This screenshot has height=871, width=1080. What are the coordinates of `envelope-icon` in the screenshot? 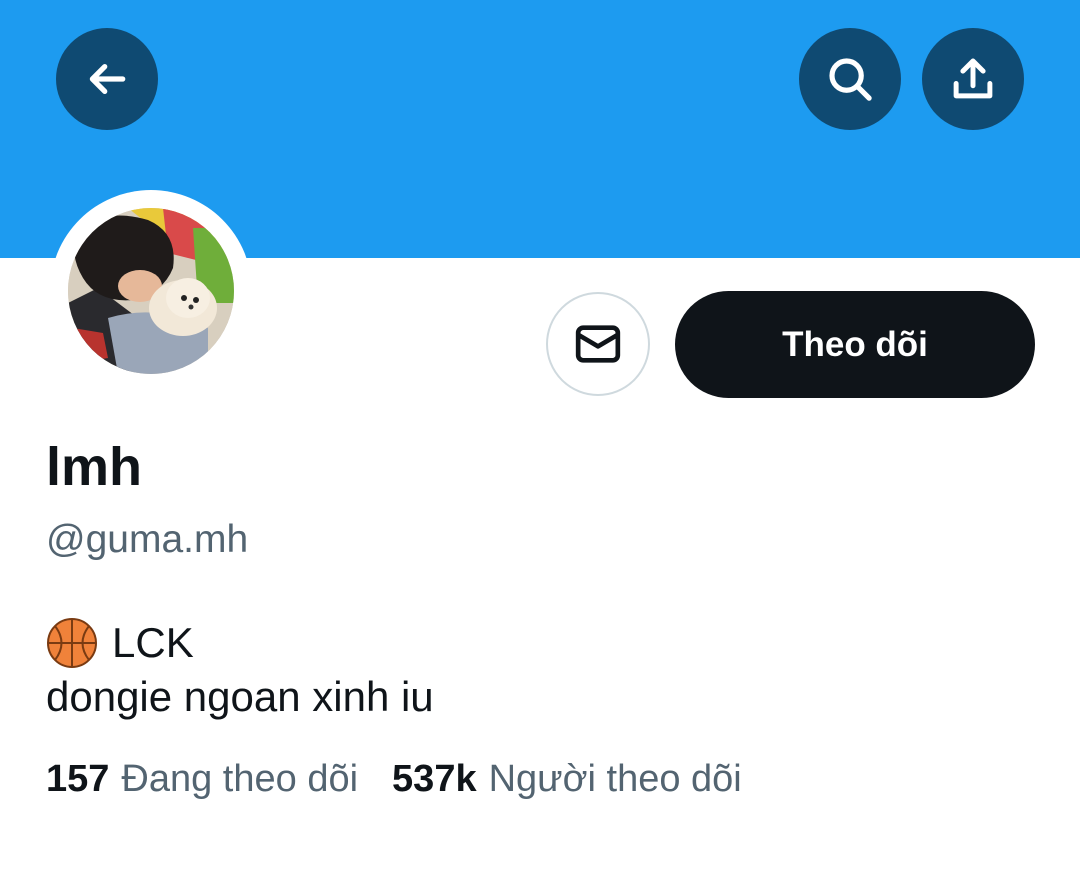 It's located at (598, 344).